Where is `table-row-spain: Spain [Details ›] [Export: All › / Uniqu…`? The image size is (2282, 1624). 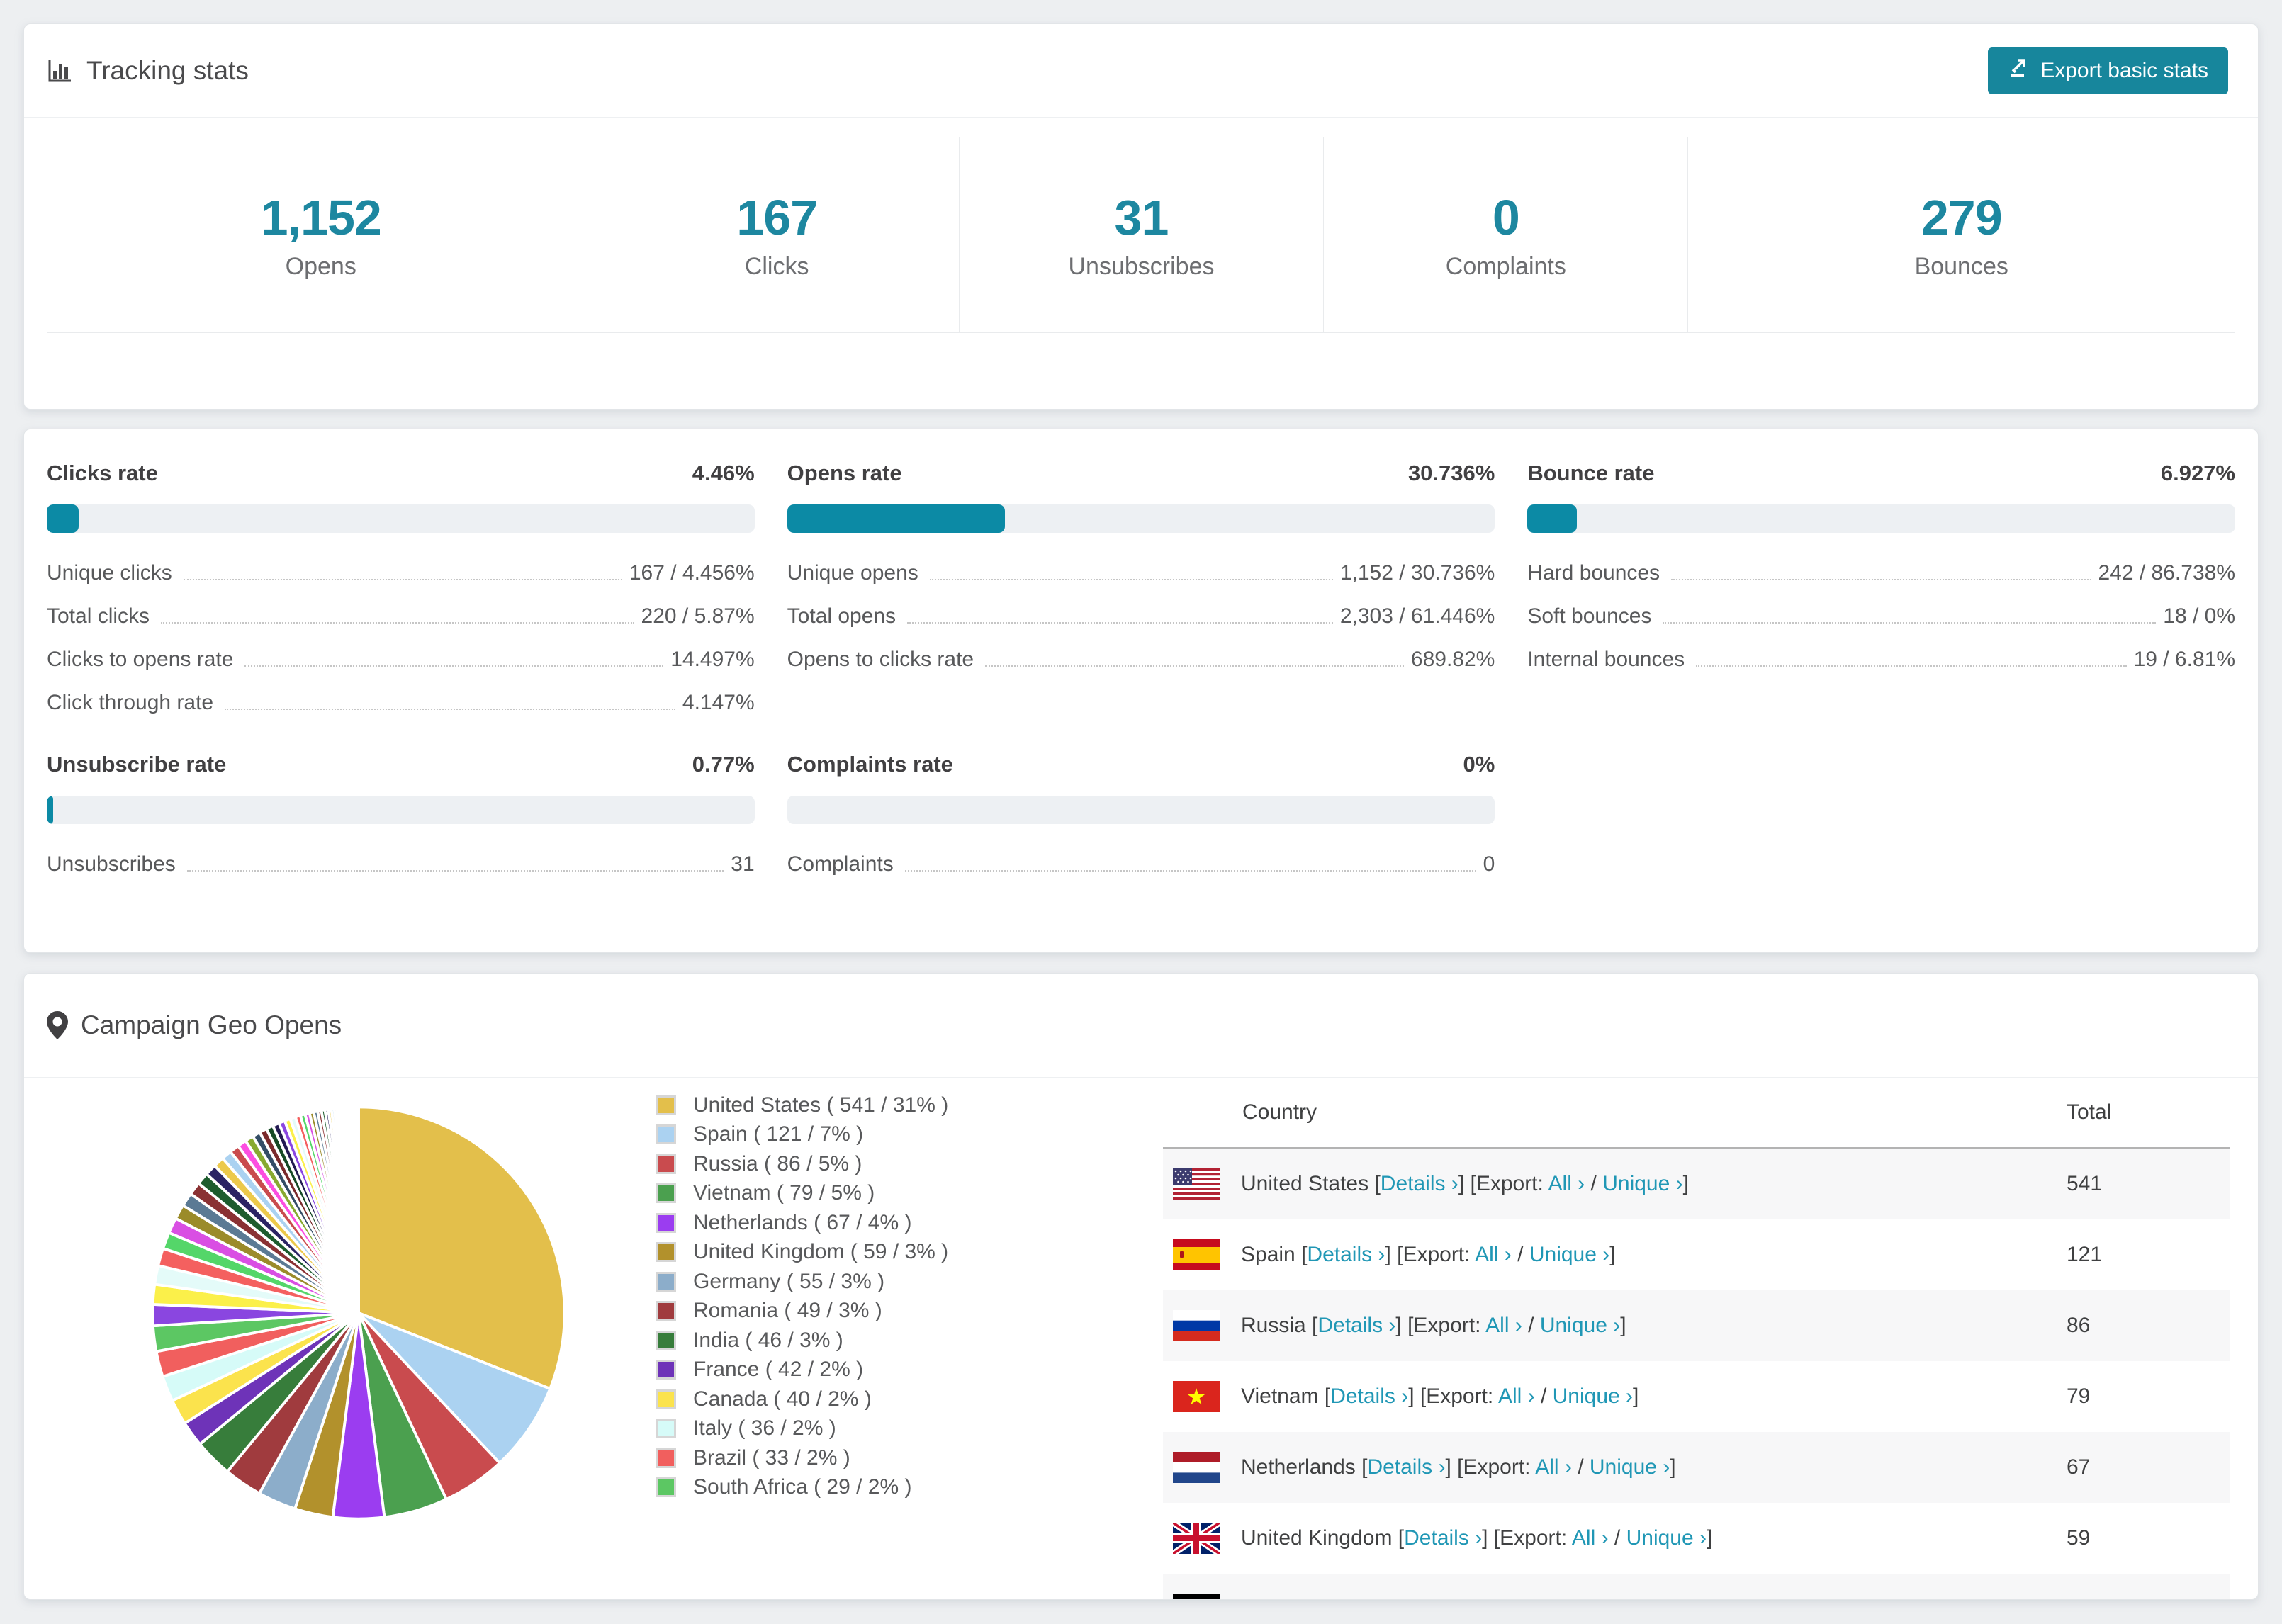 table-row-spain: Spain [Details ›] [Export: All › / Uniqu… is located at coordinates (1696, 1254).